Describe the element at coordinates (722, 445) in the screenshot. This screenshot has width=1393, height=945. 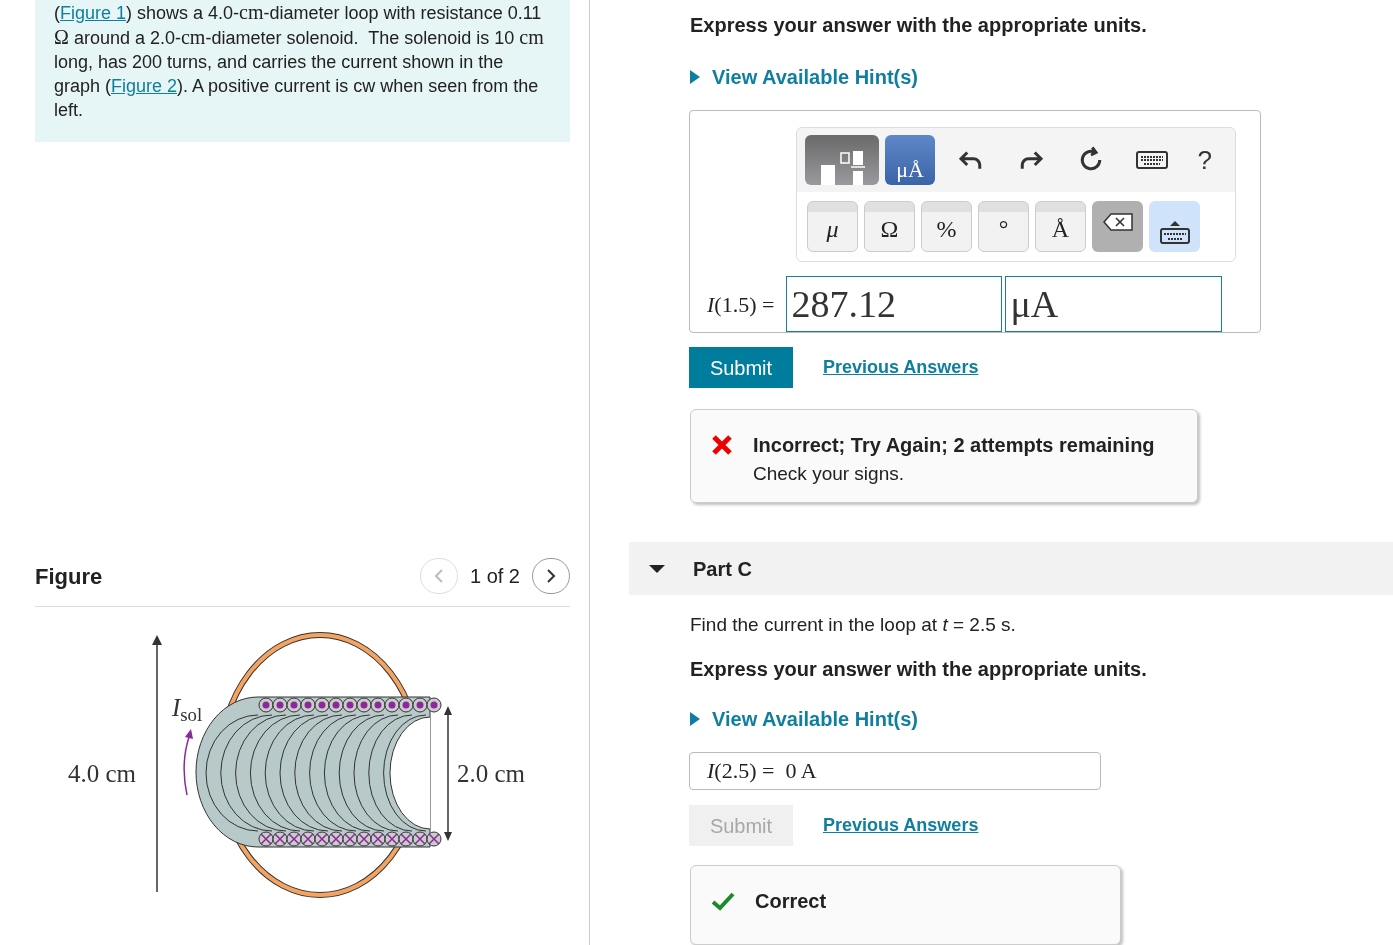
I see `cross-icon` at that location.